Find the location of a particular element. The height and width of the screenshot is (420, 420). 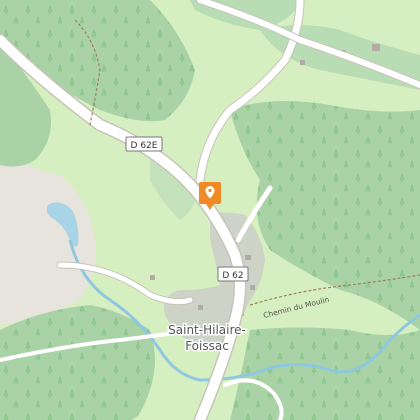

road-shield-d62-text: D 62 is located at coordinates (232, 276).